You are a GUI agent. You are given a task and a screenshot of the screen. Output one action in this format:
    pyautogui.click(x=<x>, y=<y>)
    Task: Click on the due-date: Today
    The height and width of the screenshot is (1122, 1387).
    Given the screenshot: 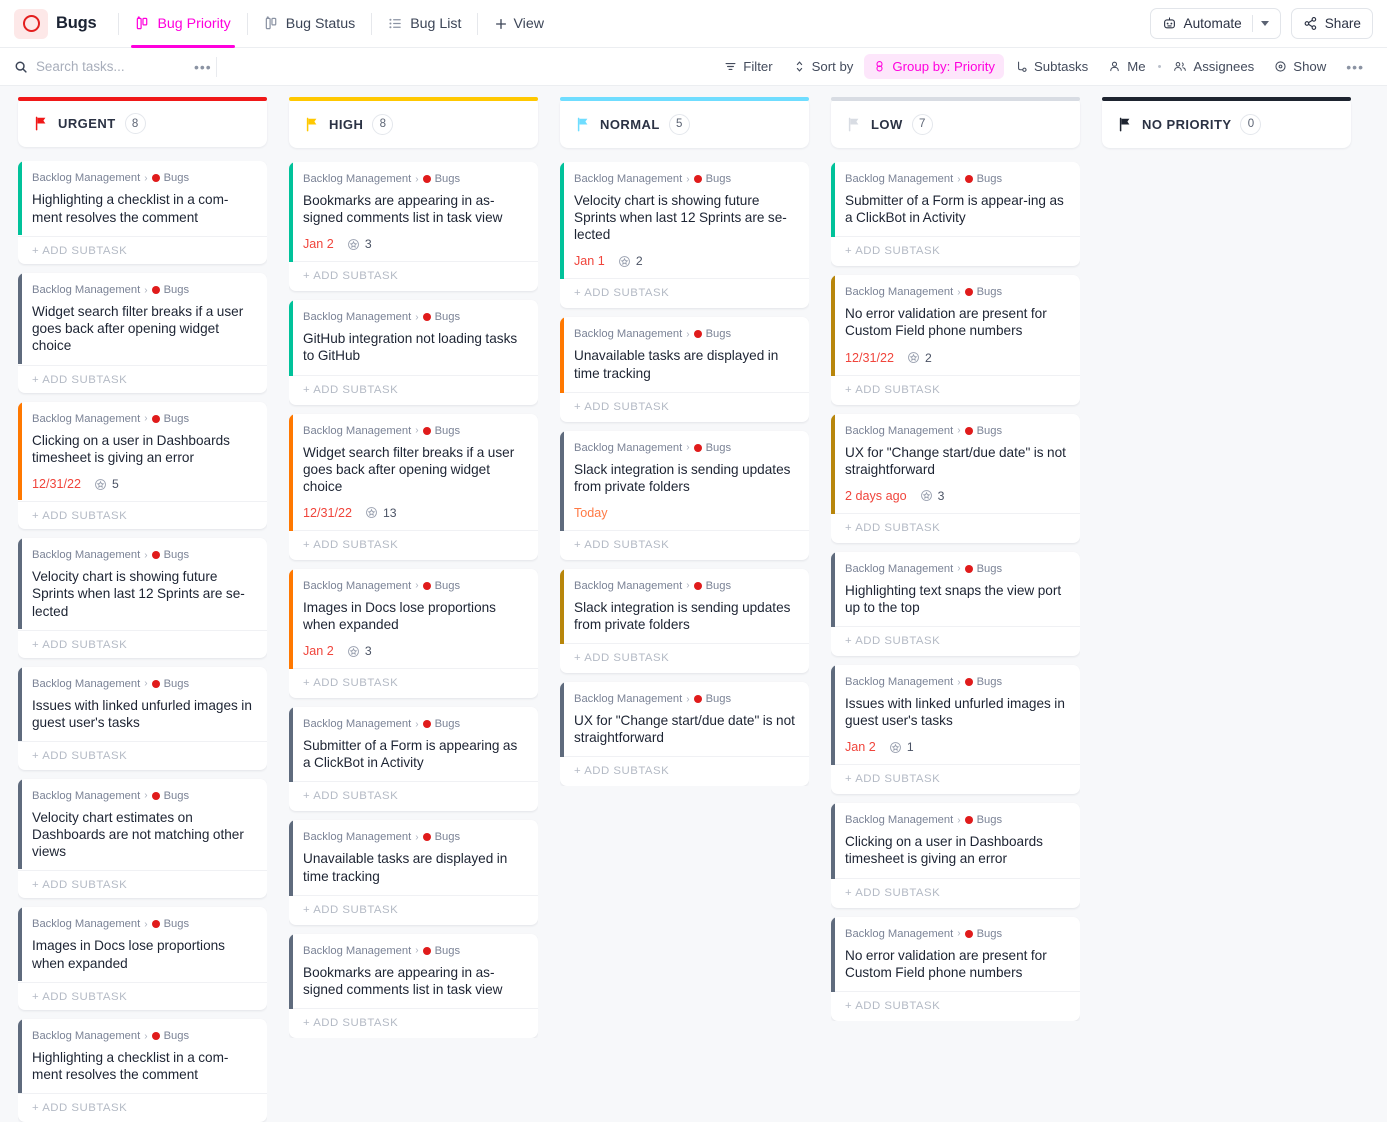 What is the action you would take?
    pyautogui.click(x=591, y=513)
    